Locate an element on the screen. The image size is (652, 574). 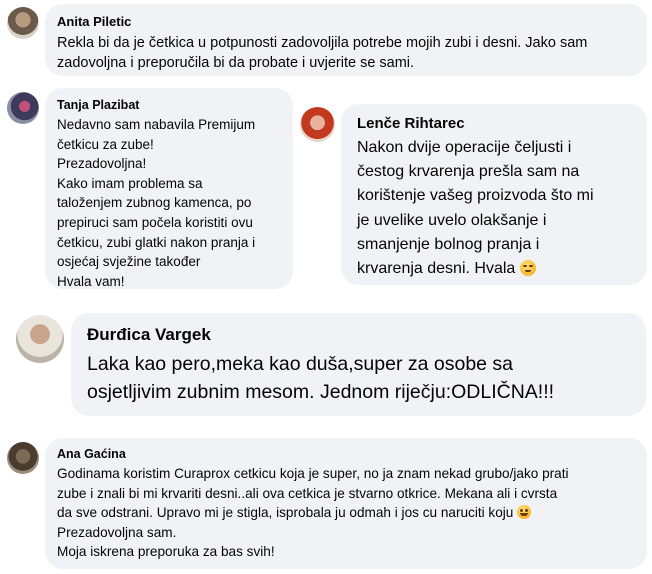
avatar-ana-gacina is located at coordinates (23, 458).